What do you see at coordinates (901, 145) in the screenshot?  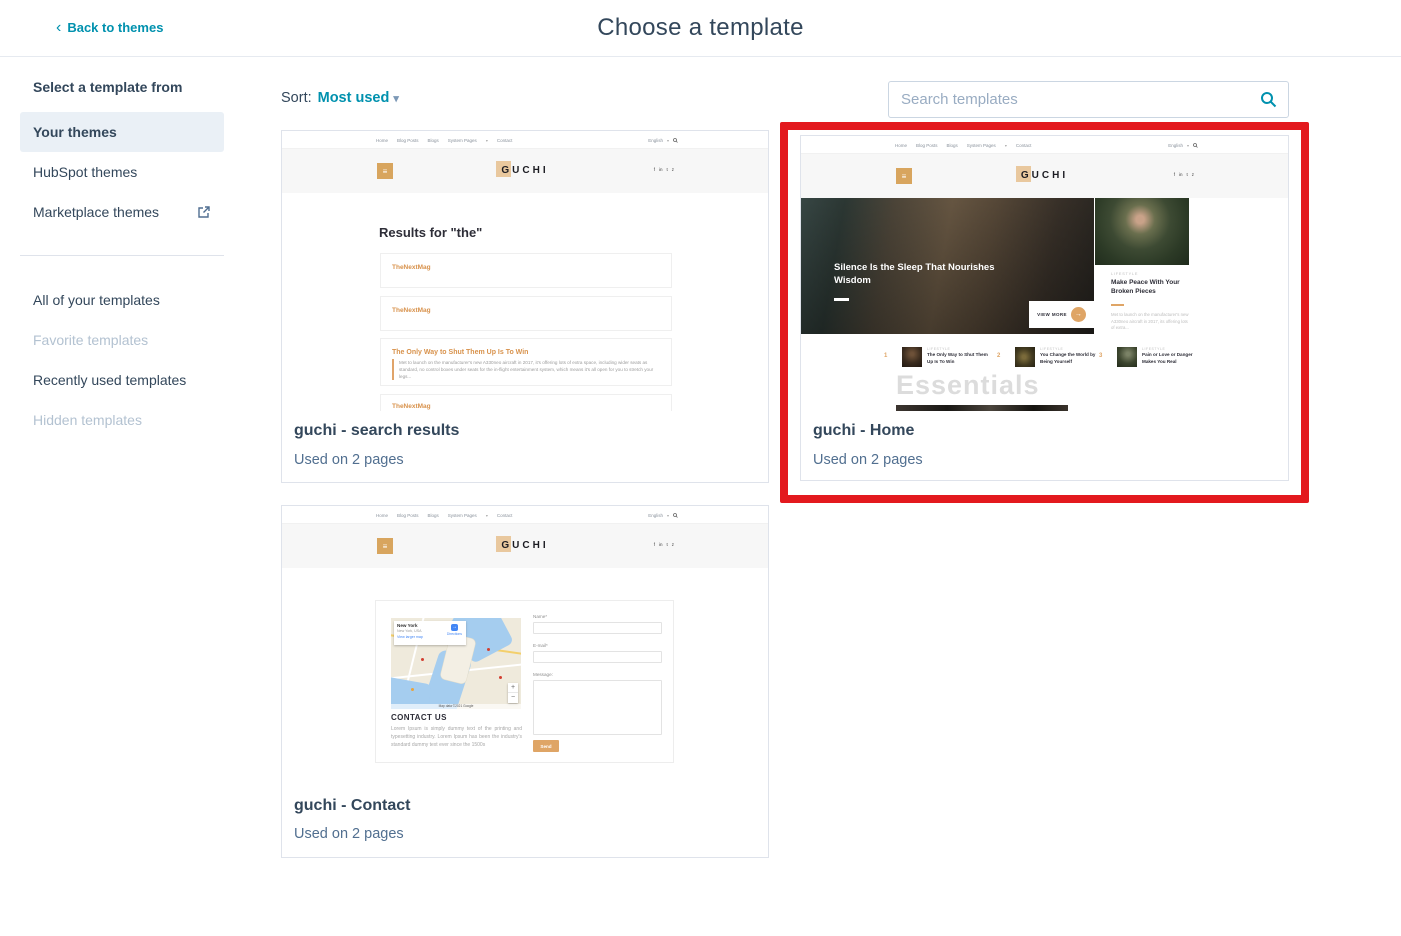 I see `preview-nav-link: Home` at bounding box center [901, 145].